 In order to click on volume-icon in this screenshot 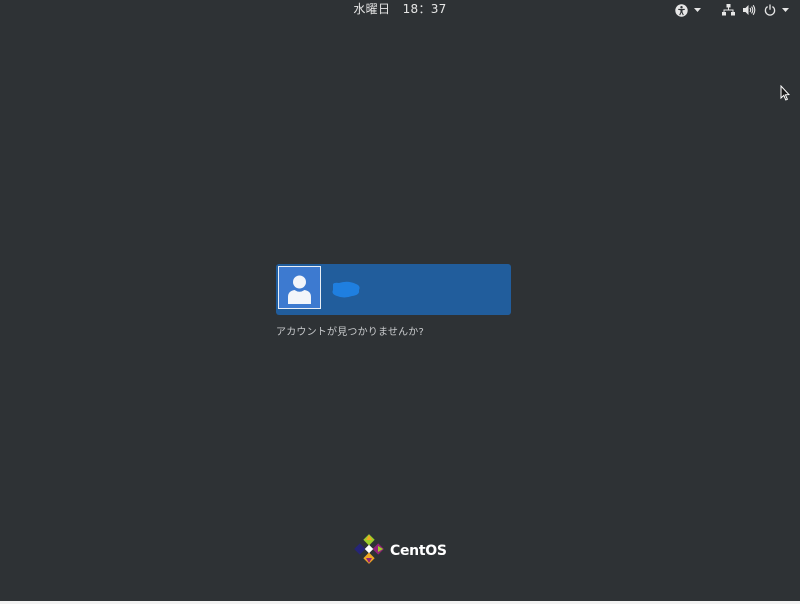, I will do `click(749, 10)`.